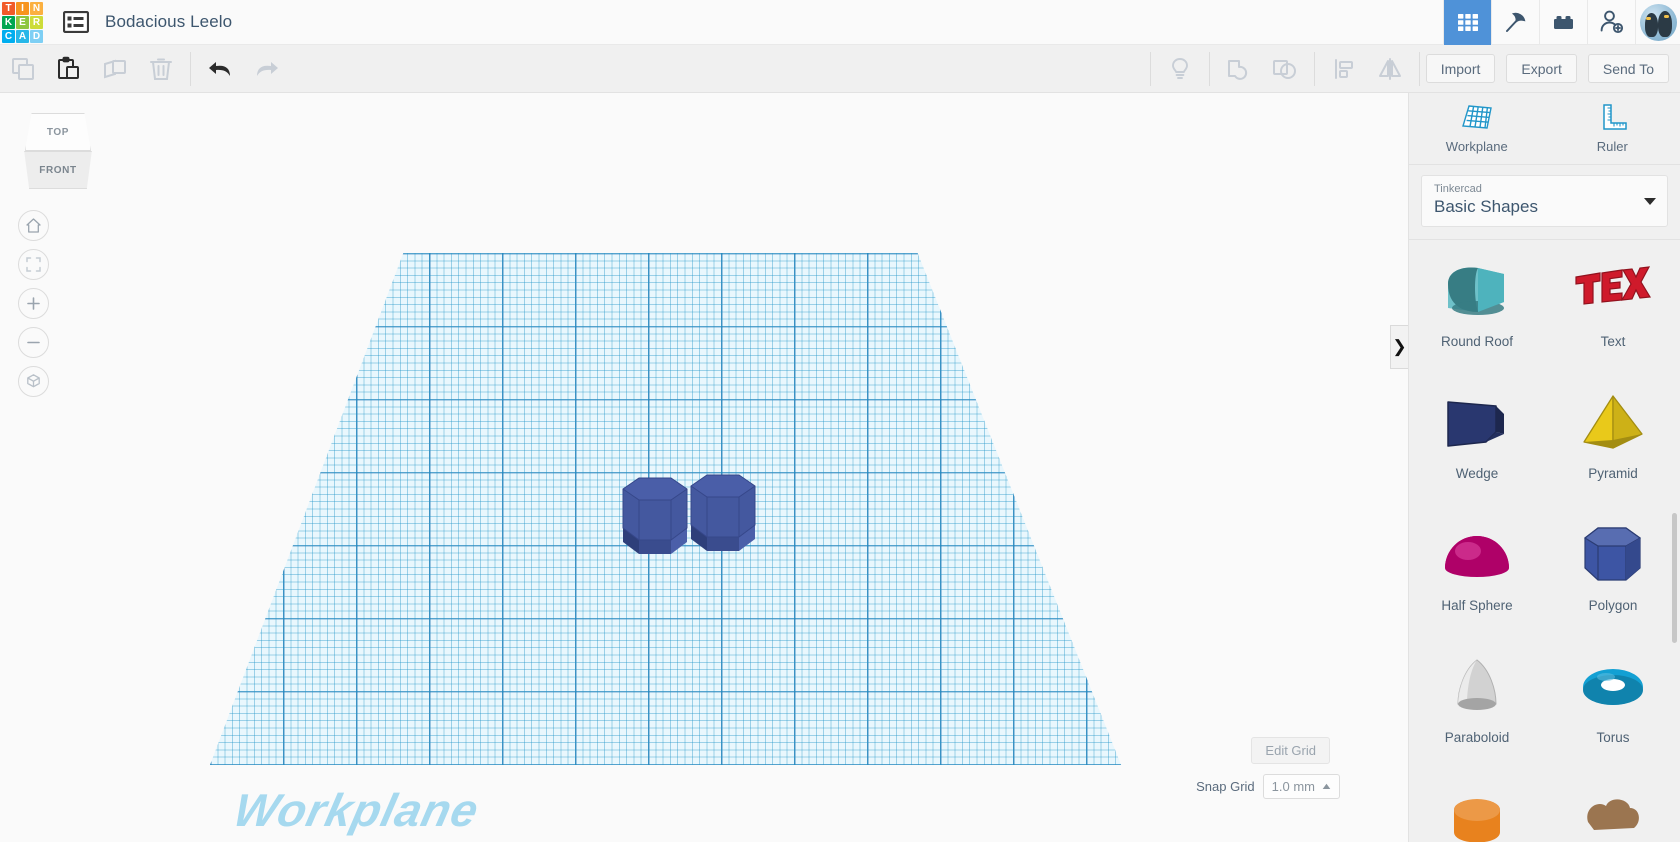 The height and width of the screenshot is (842, 1680). Describe the element at coordinates (1477, 687) in the screenshot. I see `paraboloid-shape` at that location.